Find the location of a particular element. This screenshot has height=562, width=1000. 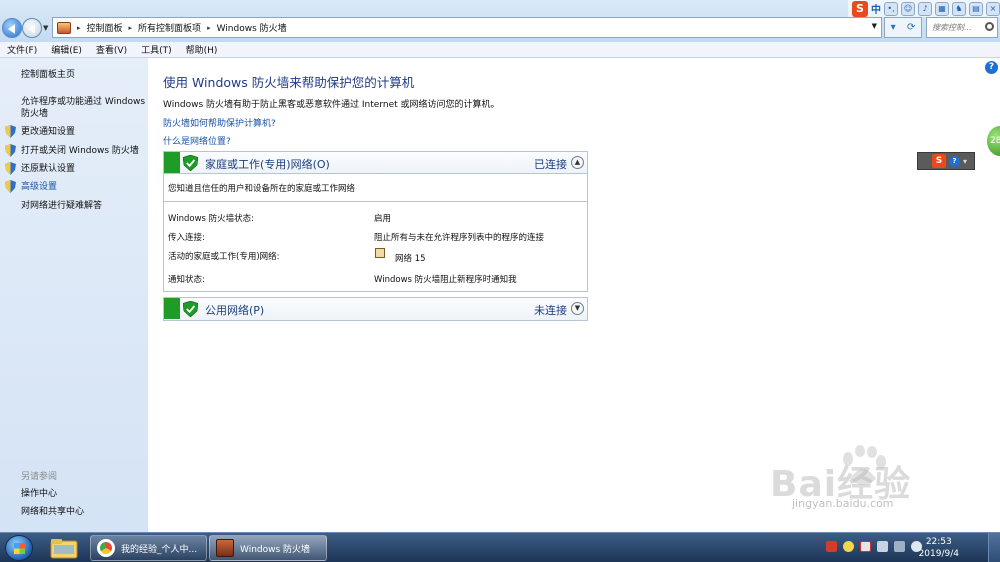

start-button is located at coordinates (19, 548).